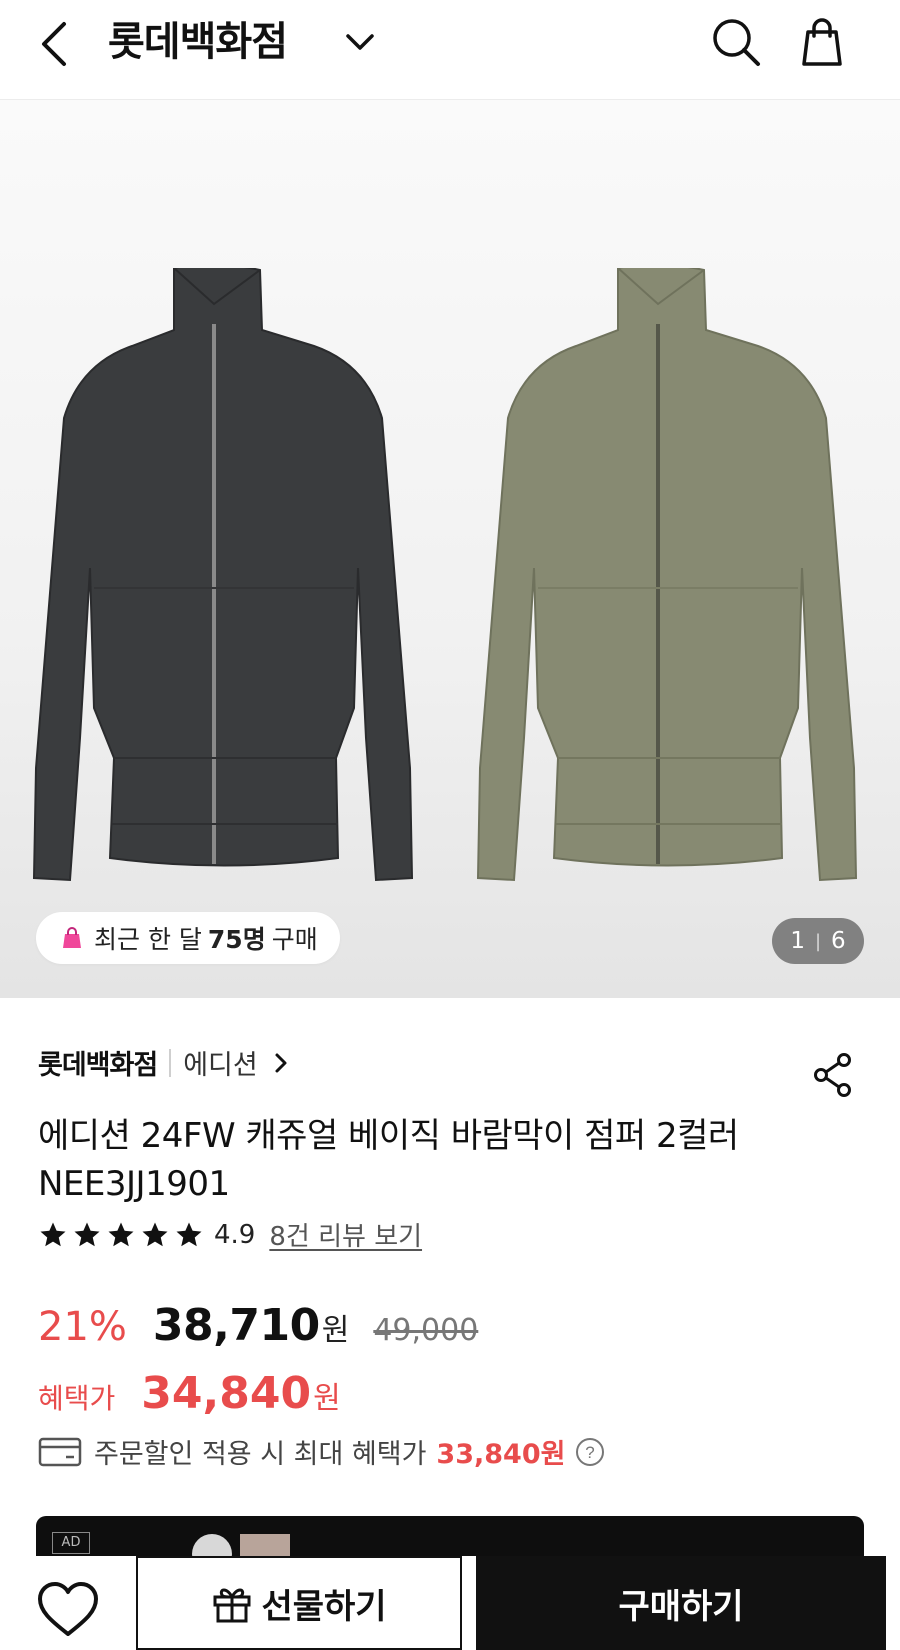  I want to click on product-title: 에디션 24FW 캐쥬얼 베이직 바람막이 점퍼 2컬러 NEE3JJ1901, so click(448, 1160).